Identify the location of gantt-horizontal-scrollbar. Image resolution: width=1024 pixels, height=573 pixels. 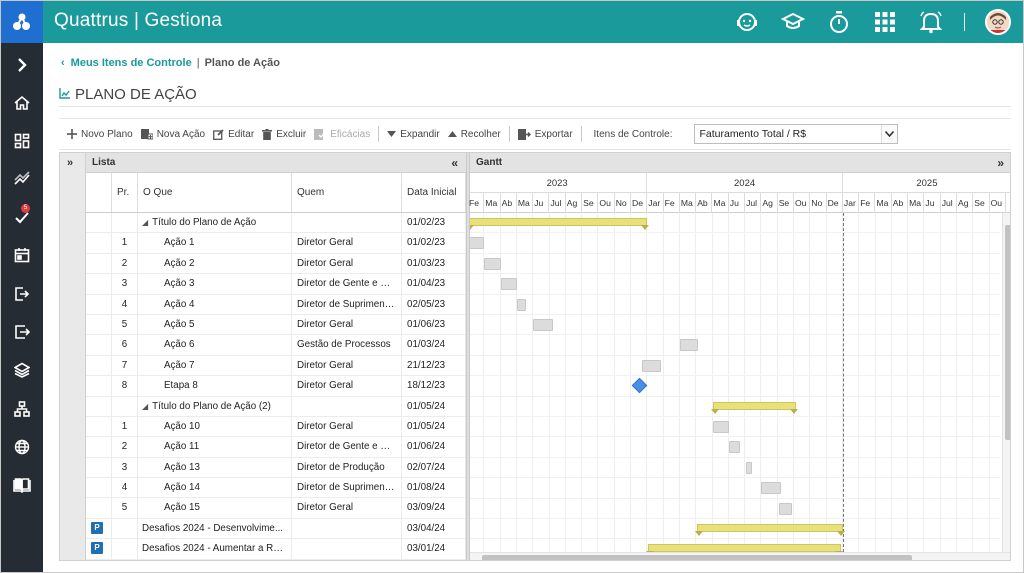
(740, 556).